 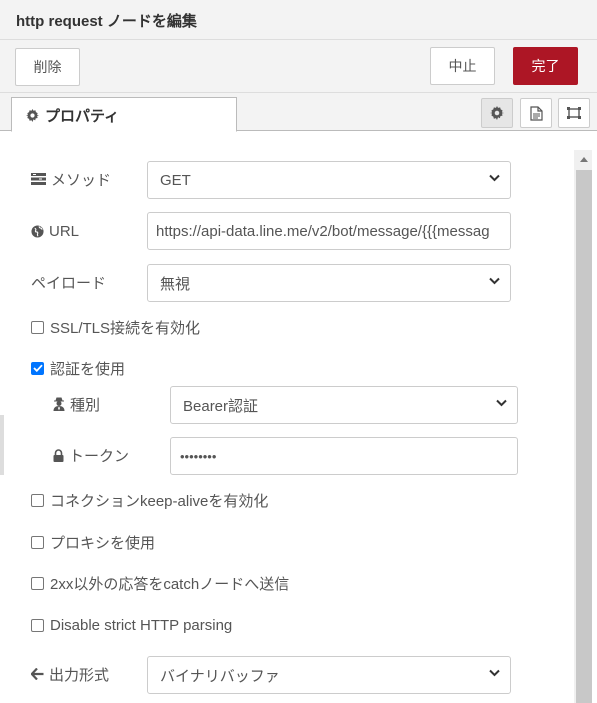 I want to click on tab-appearance-button, so click(x=574, y=113).